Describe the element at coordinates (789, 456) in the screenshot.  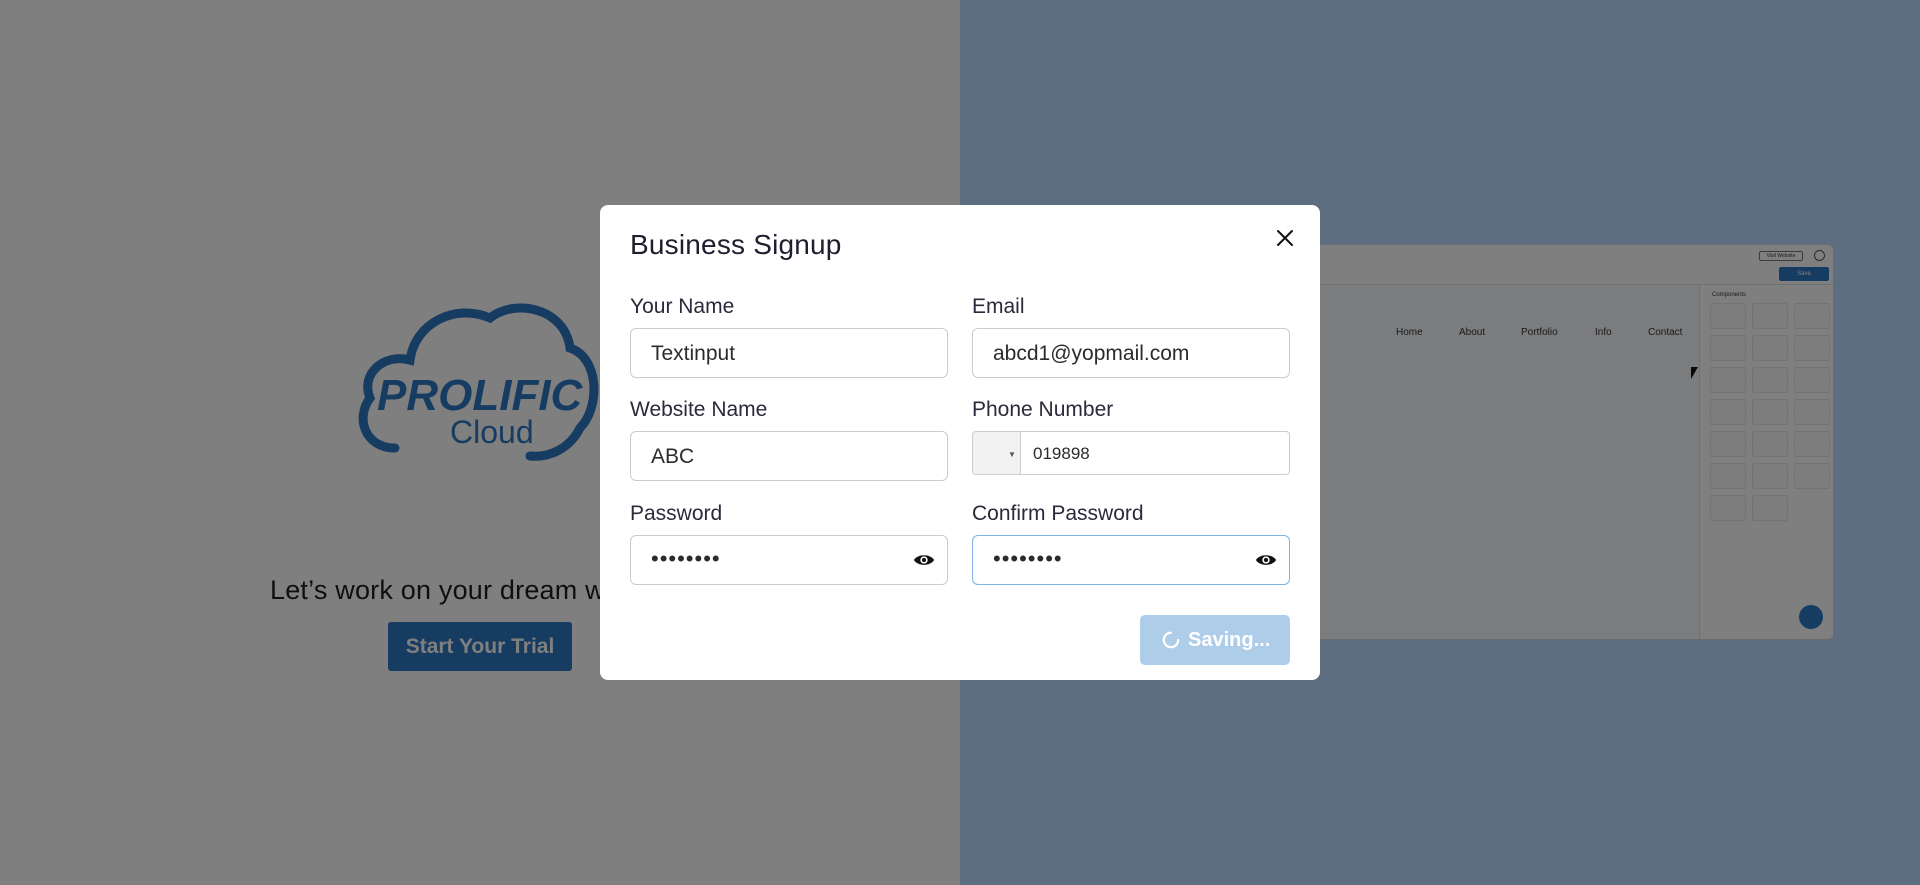
I see `website-name-input: ABC` at that location.